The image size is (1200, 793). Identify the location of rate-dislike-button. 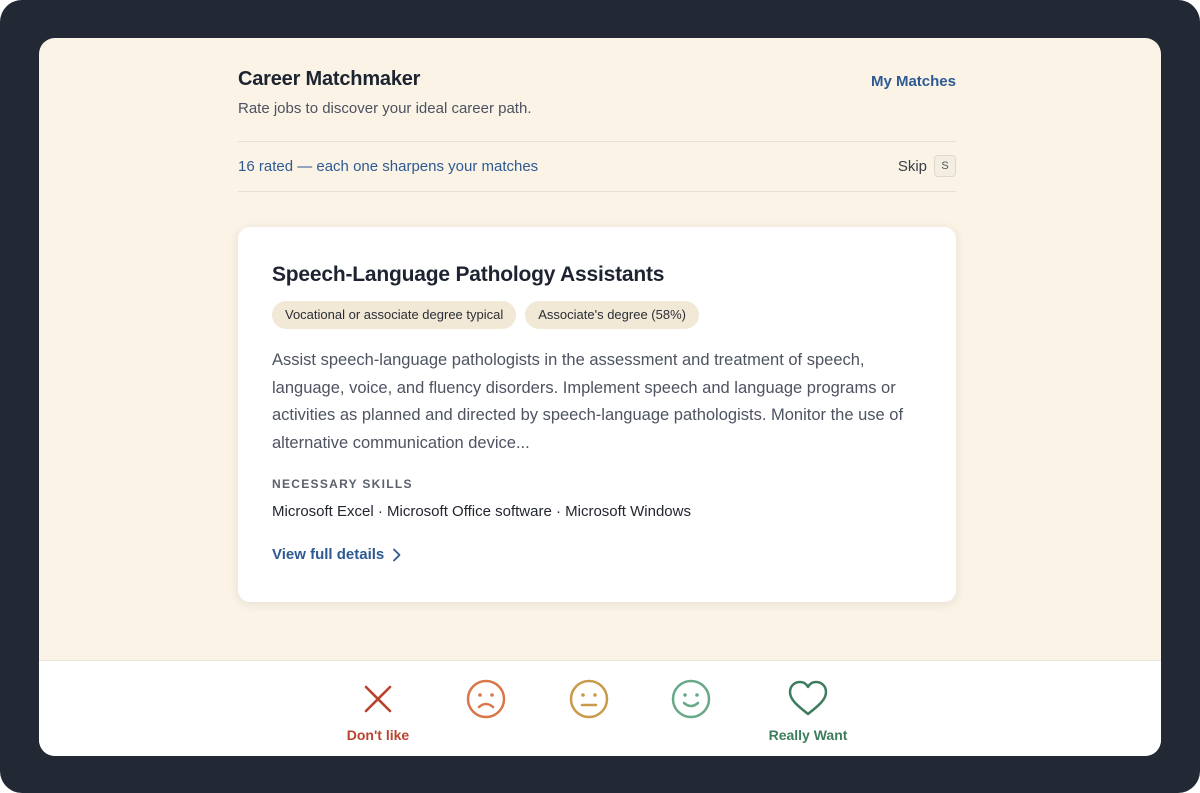
(486, 713).